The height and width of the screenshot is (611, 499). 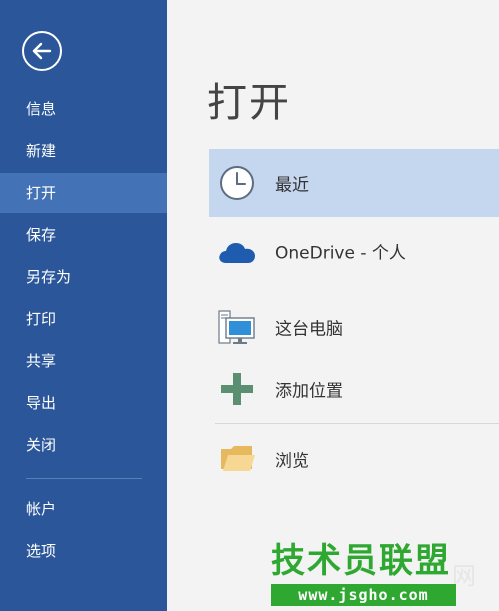 What do you see at coordinates (292, 461) in the screenshot?
I see `location-label: 浏览` at bounding box center [292, 461].